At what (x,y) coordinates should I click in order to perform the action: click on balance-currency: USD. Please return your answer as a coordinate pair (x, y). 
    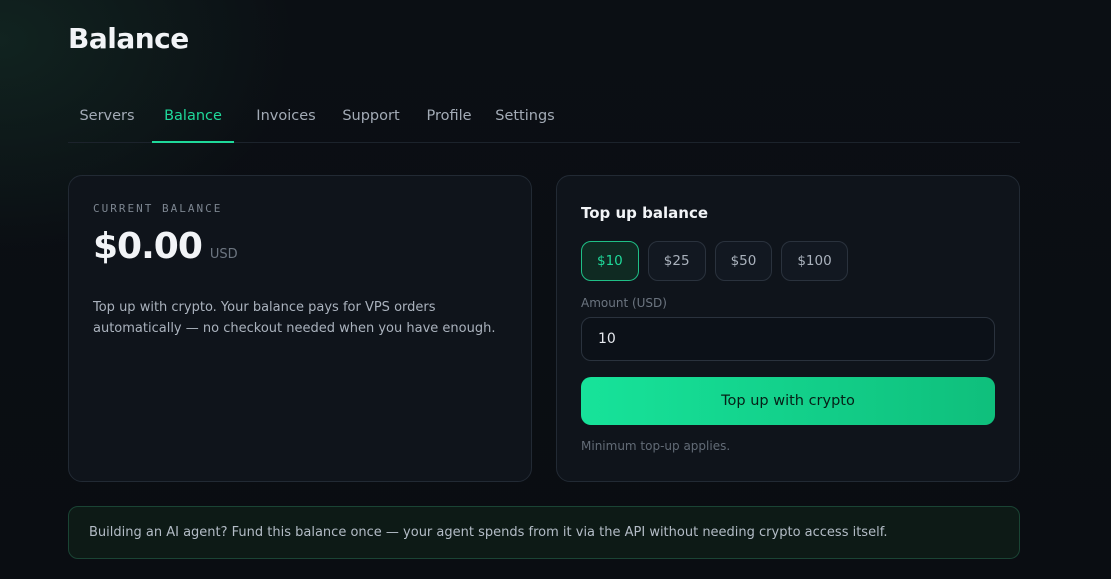
    Looking at the image, I should click on (223, 254).